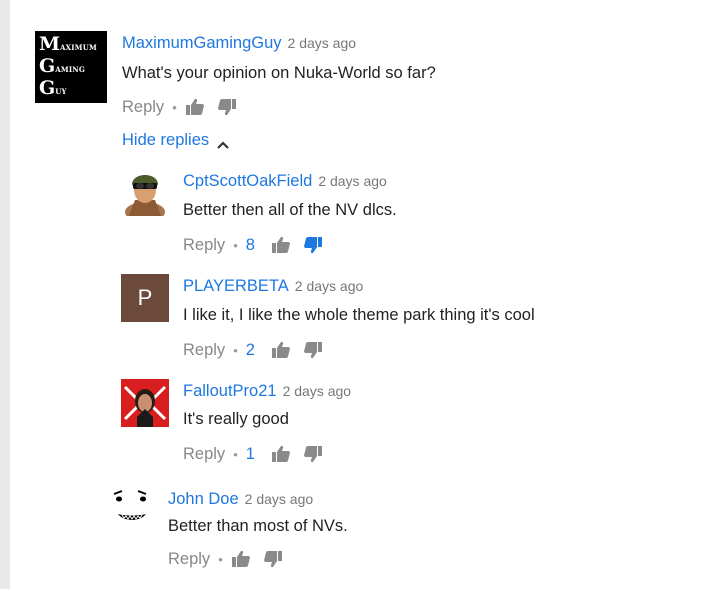 Image resolution: width=704 pixels, height=589 pixels. Describe the element at coordinates (259, 350) in the screenshot. I see `reply-actions: Reply • 2` at that location.